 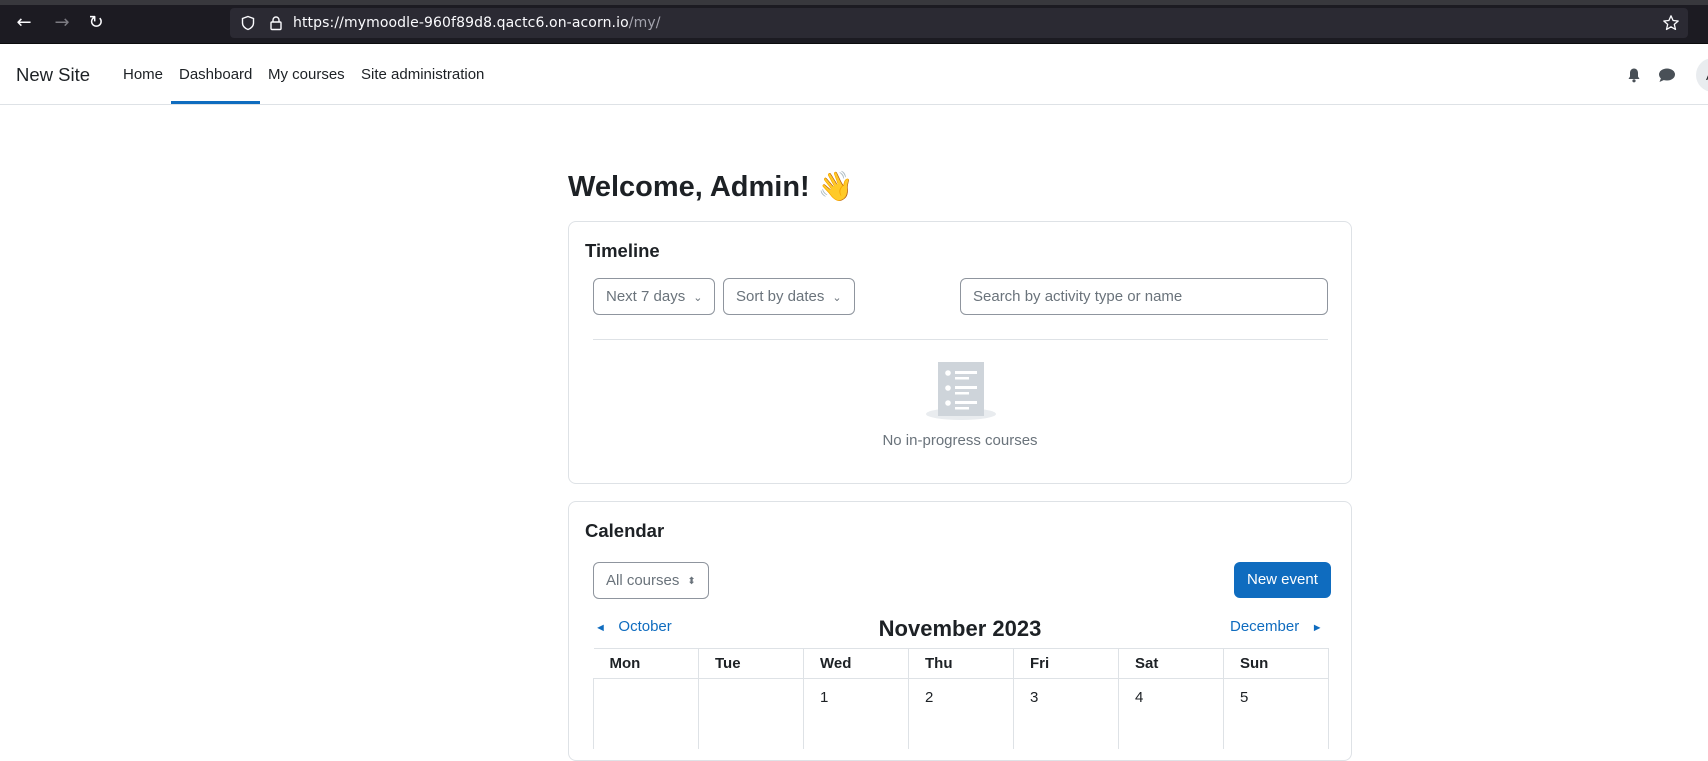 I want to click on shield-icon, so click(x=248, y=23).